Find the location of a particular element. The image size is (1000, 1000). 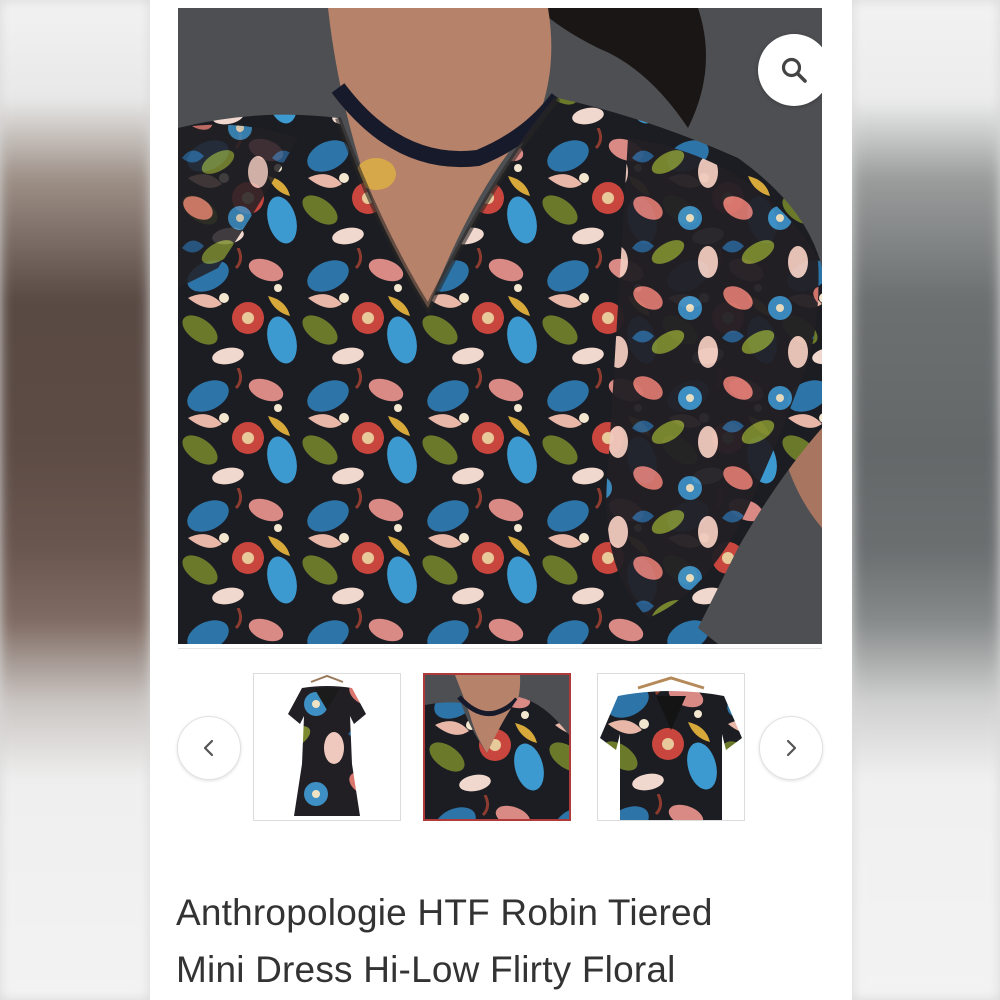

gallery-divider is located at coordinates (500, 648).